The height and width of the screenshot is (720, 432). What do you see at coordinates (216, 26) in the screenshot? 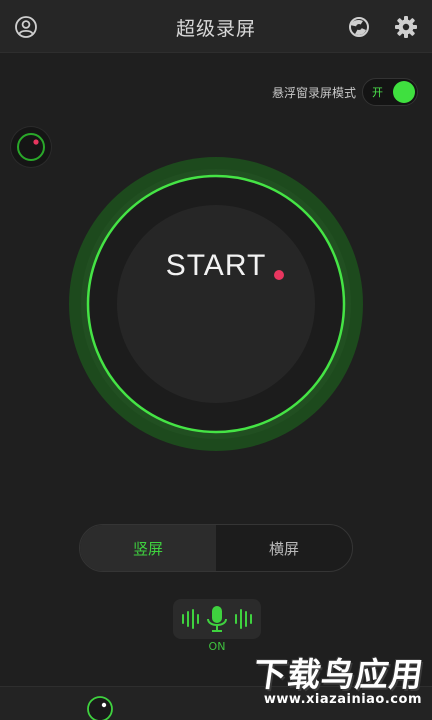
I see `top-bar: 超级录屏` at bounding box center [216, 26].